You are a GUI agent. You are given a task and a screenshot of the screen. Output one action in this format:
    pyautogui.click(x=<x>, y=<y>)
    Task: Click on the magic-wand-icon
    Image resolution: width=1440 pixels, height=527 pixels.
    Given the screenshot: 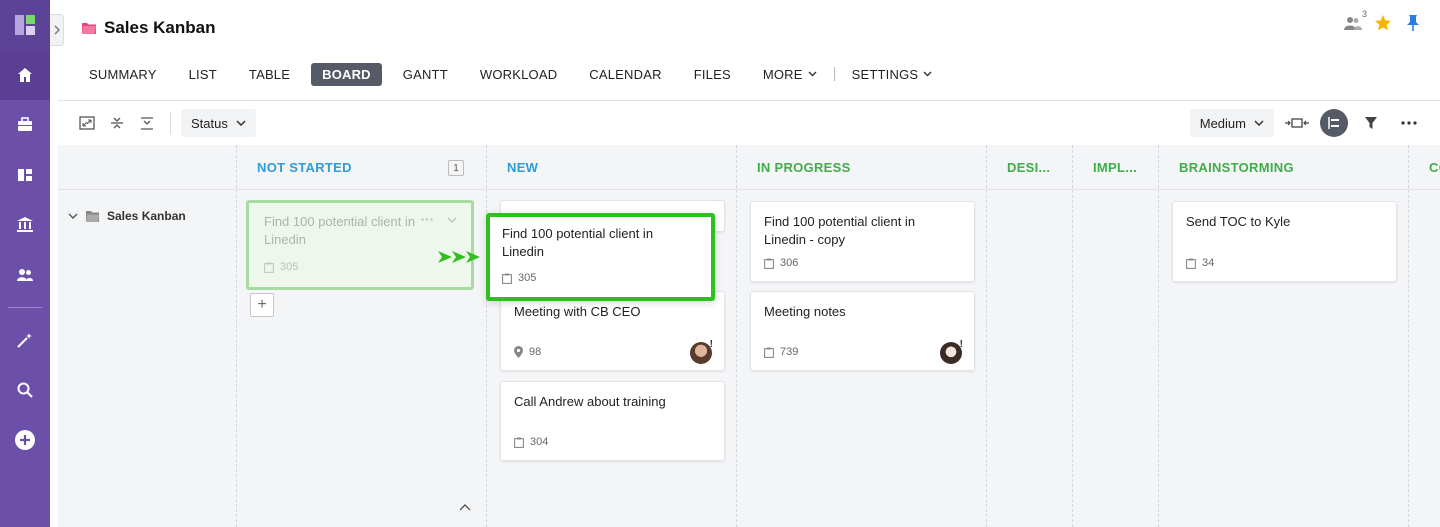 What is the action you would take?
    pyautogui.click(x=24, y=340)
    